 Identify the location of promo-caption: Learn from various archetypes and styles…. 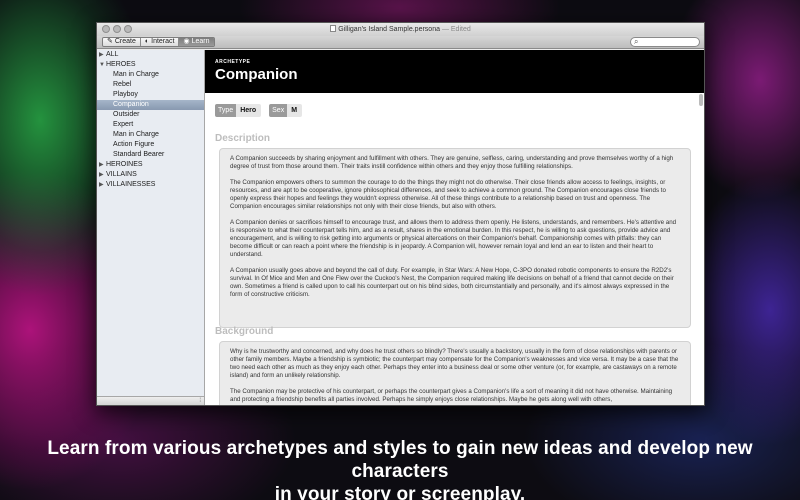
(400, 468).